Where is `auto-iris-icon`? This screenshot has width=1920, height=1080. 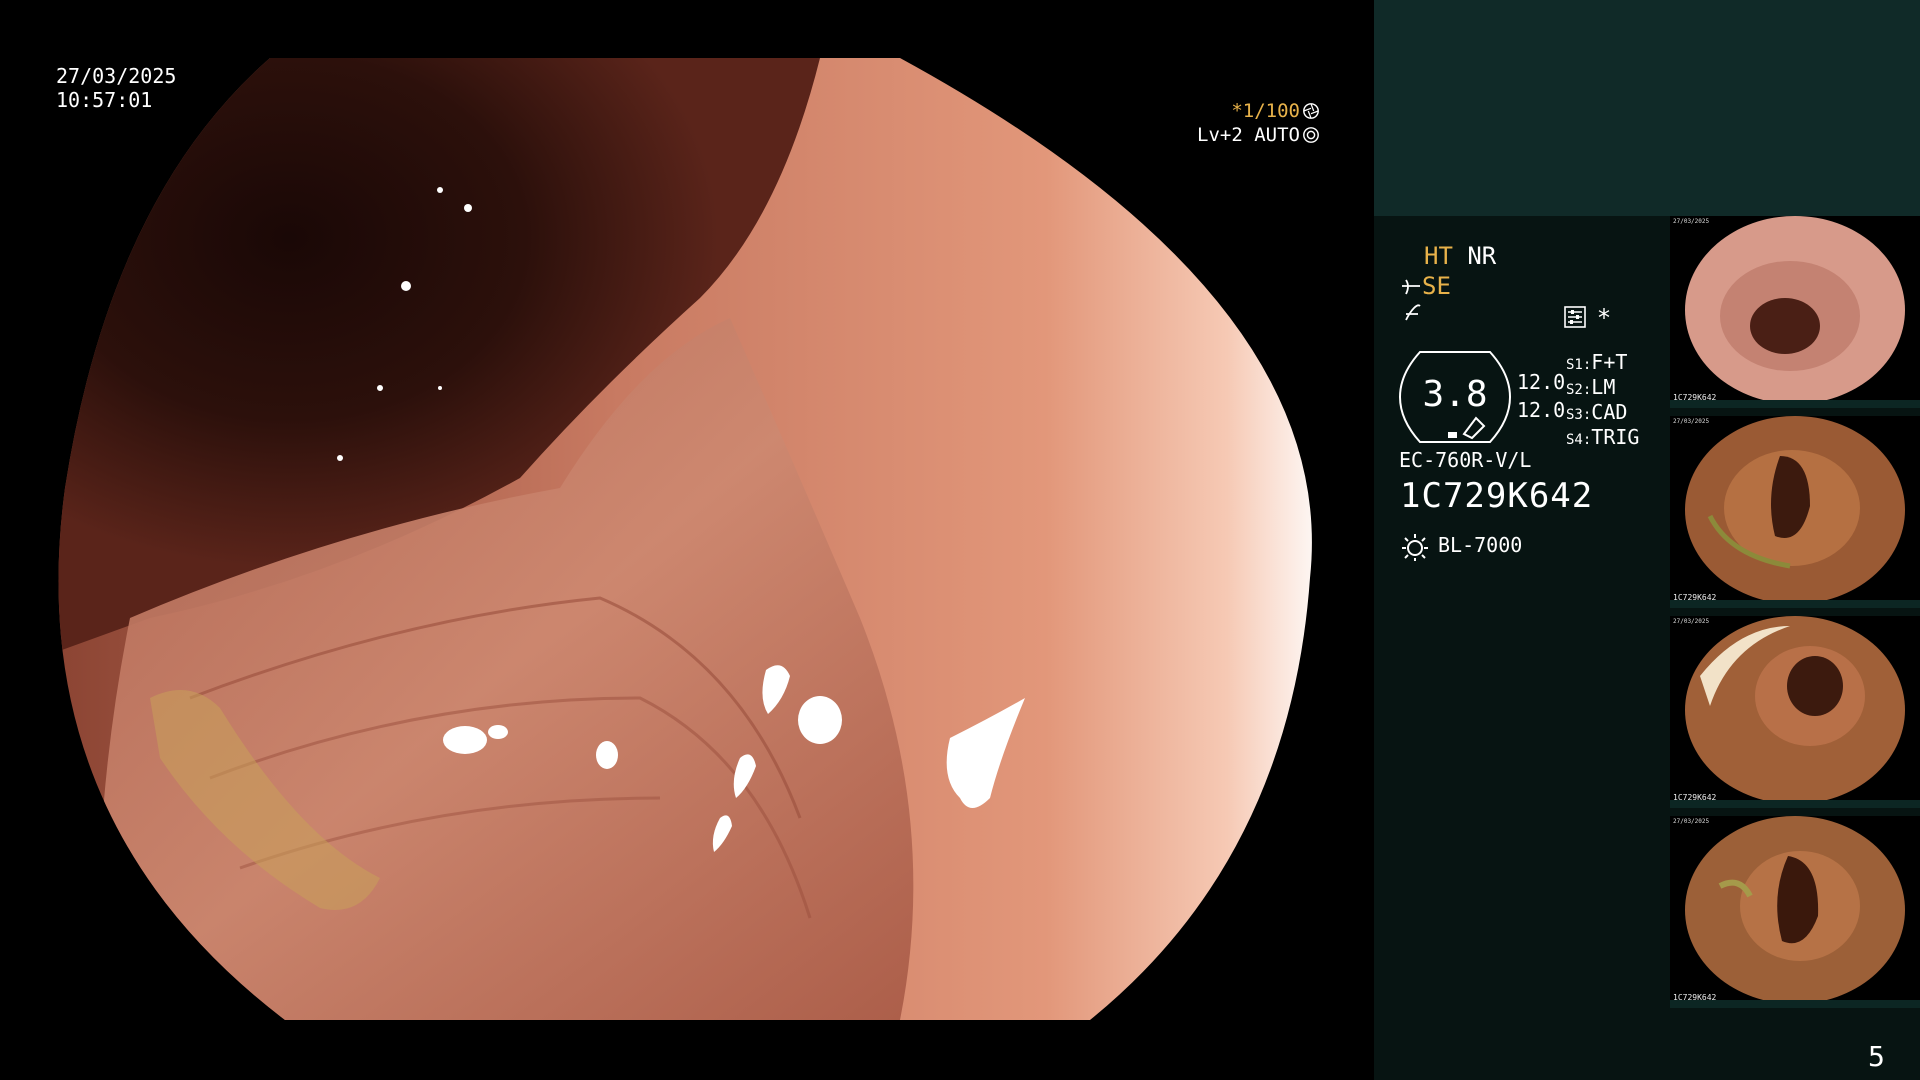
auto-iris-icon is located at coordinates (1311, 135).